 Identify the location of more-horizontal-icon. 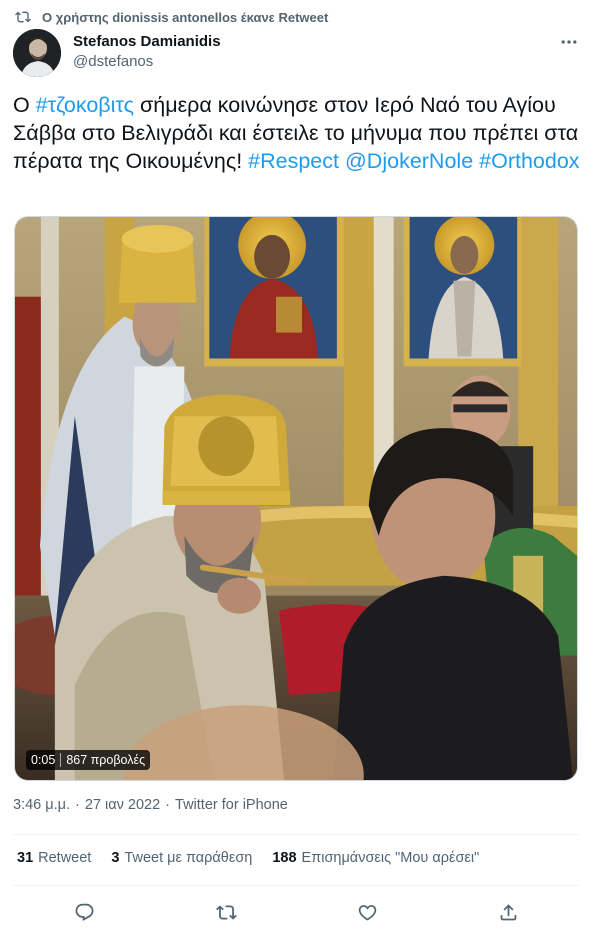
(569, 42).